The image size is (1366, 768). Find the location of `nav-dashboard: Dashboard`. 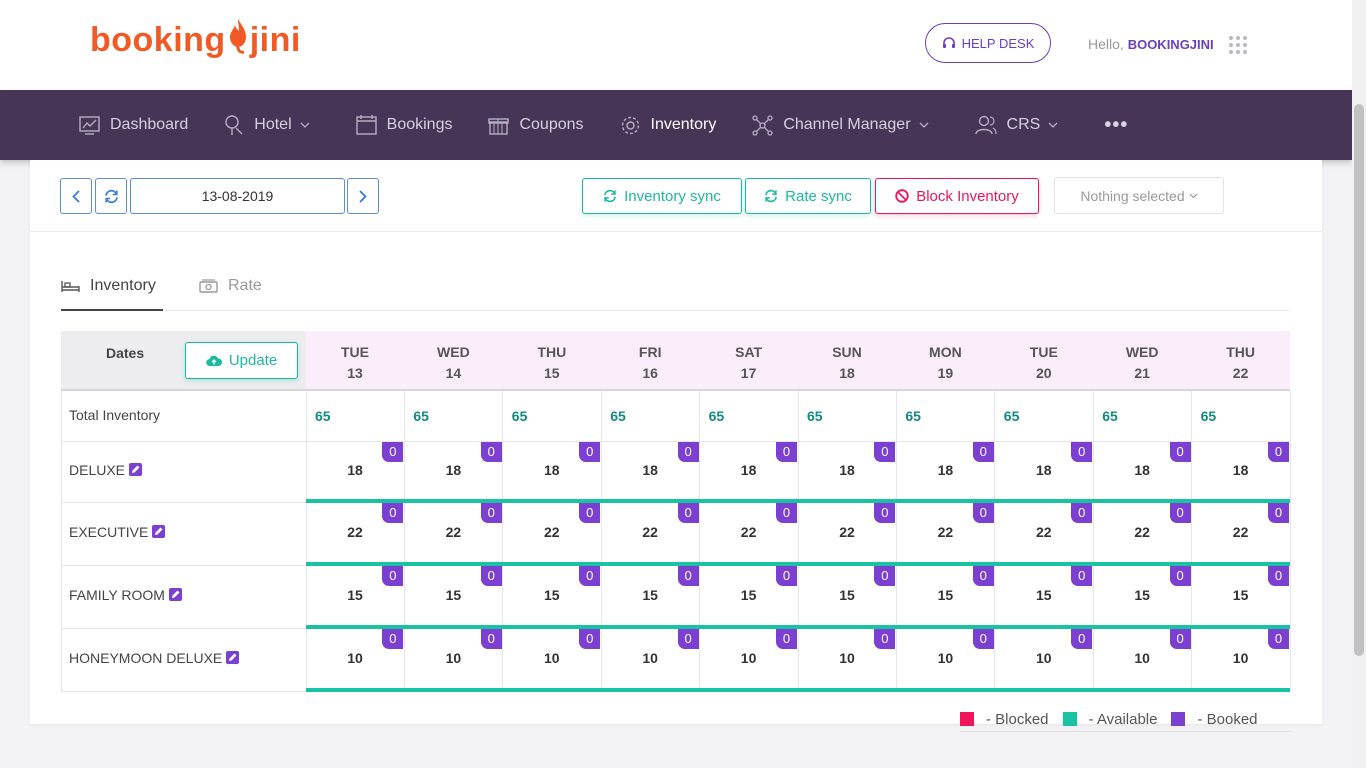

nav-dashboard: Dashboard is located at coordinates (133, 125).